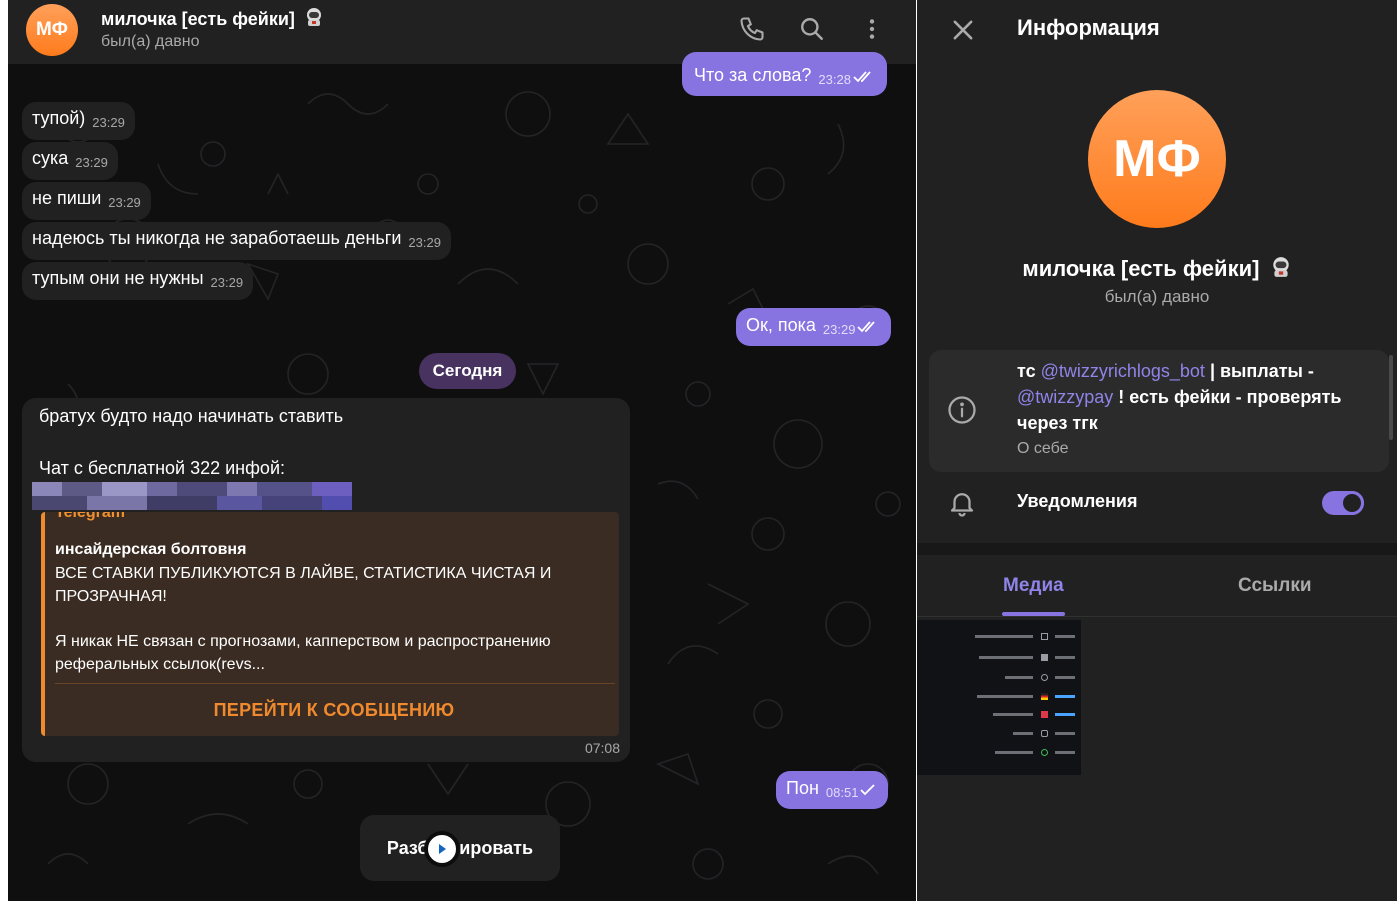 Image resolution: width=1397 pixels, height=901 pixels. I want to click on phone-icon, so click(752, 29).